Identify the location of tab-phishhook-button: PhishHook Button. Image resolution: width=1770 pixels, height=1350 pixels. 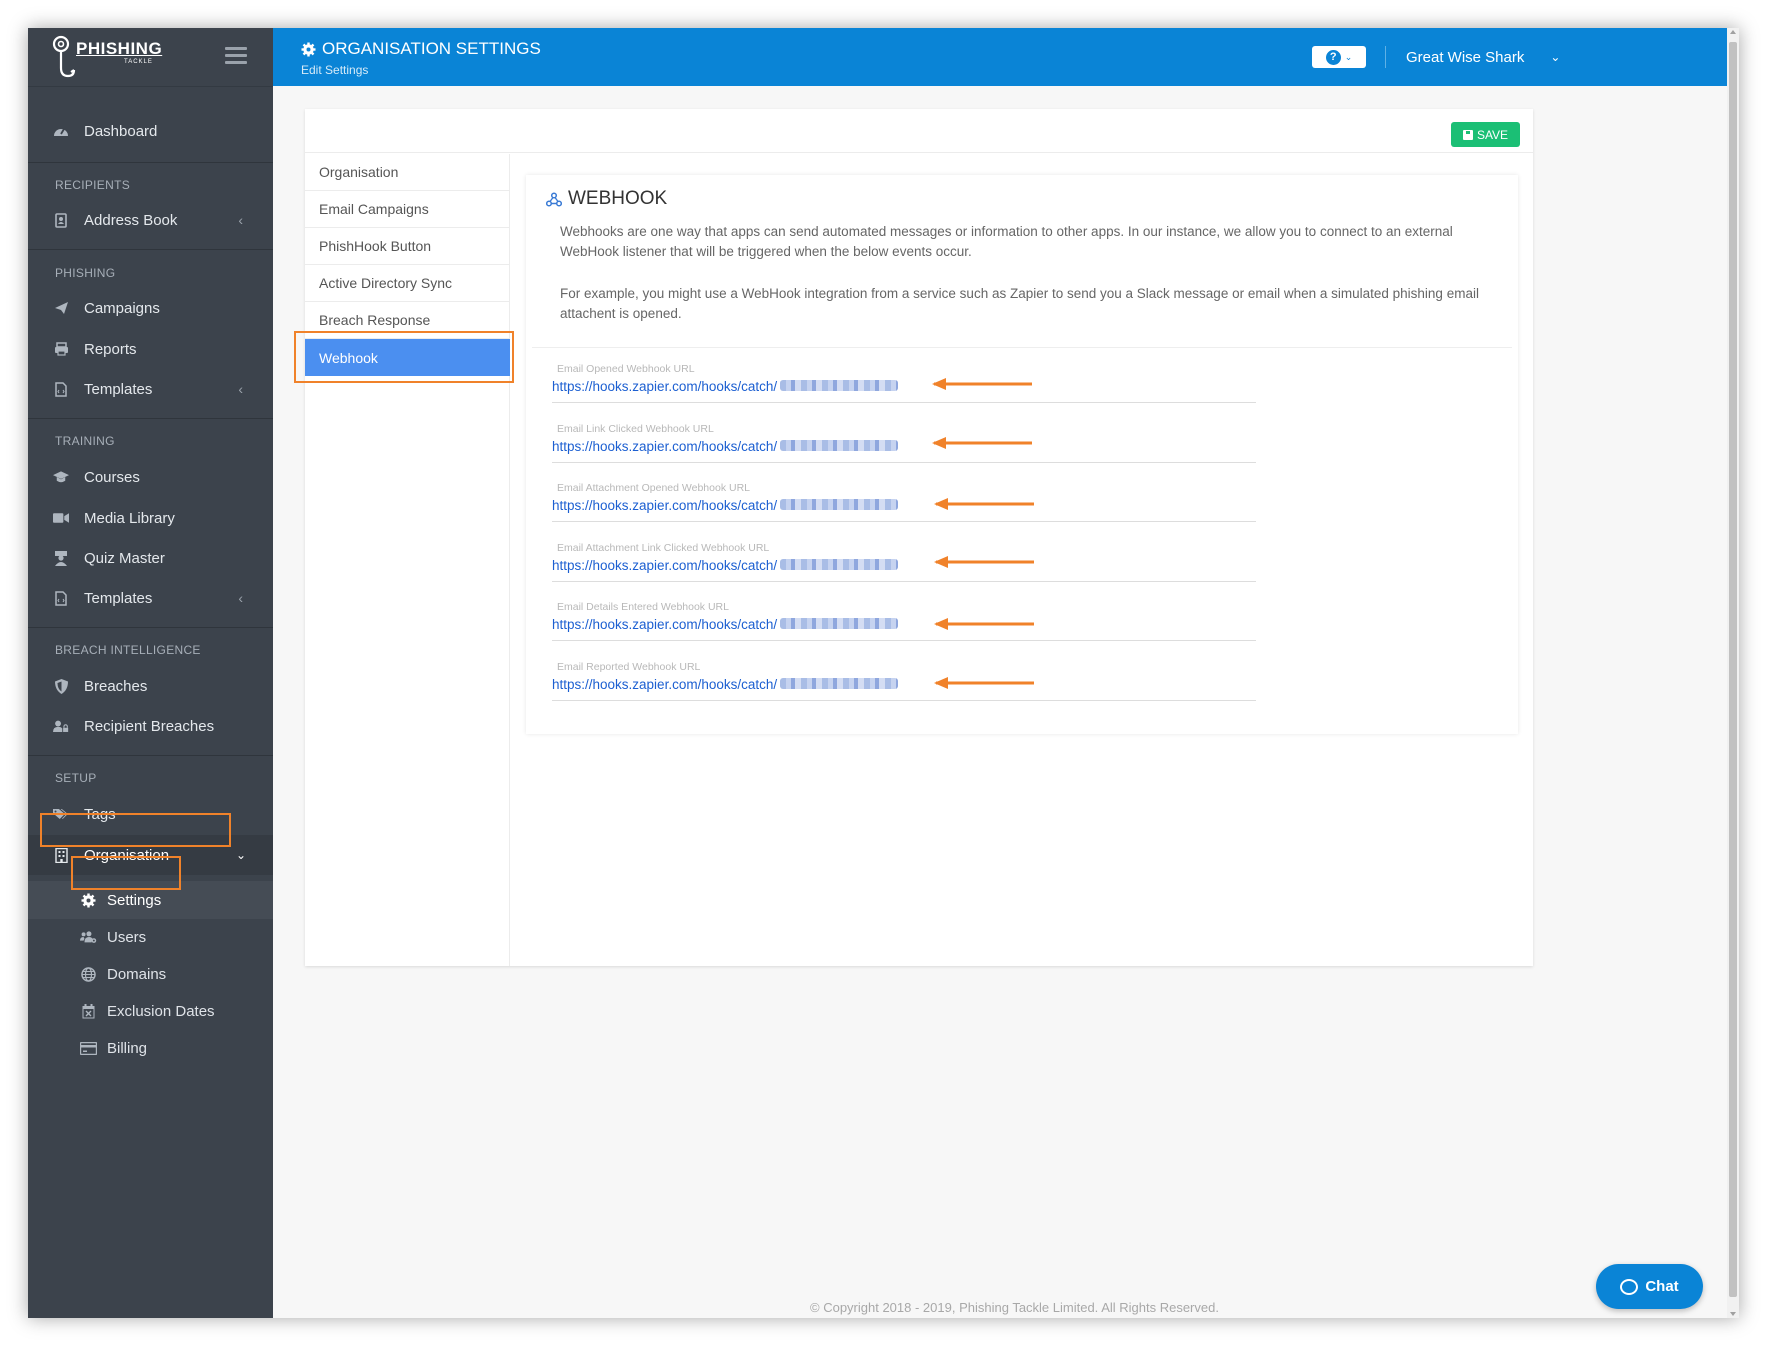
(407, 246).